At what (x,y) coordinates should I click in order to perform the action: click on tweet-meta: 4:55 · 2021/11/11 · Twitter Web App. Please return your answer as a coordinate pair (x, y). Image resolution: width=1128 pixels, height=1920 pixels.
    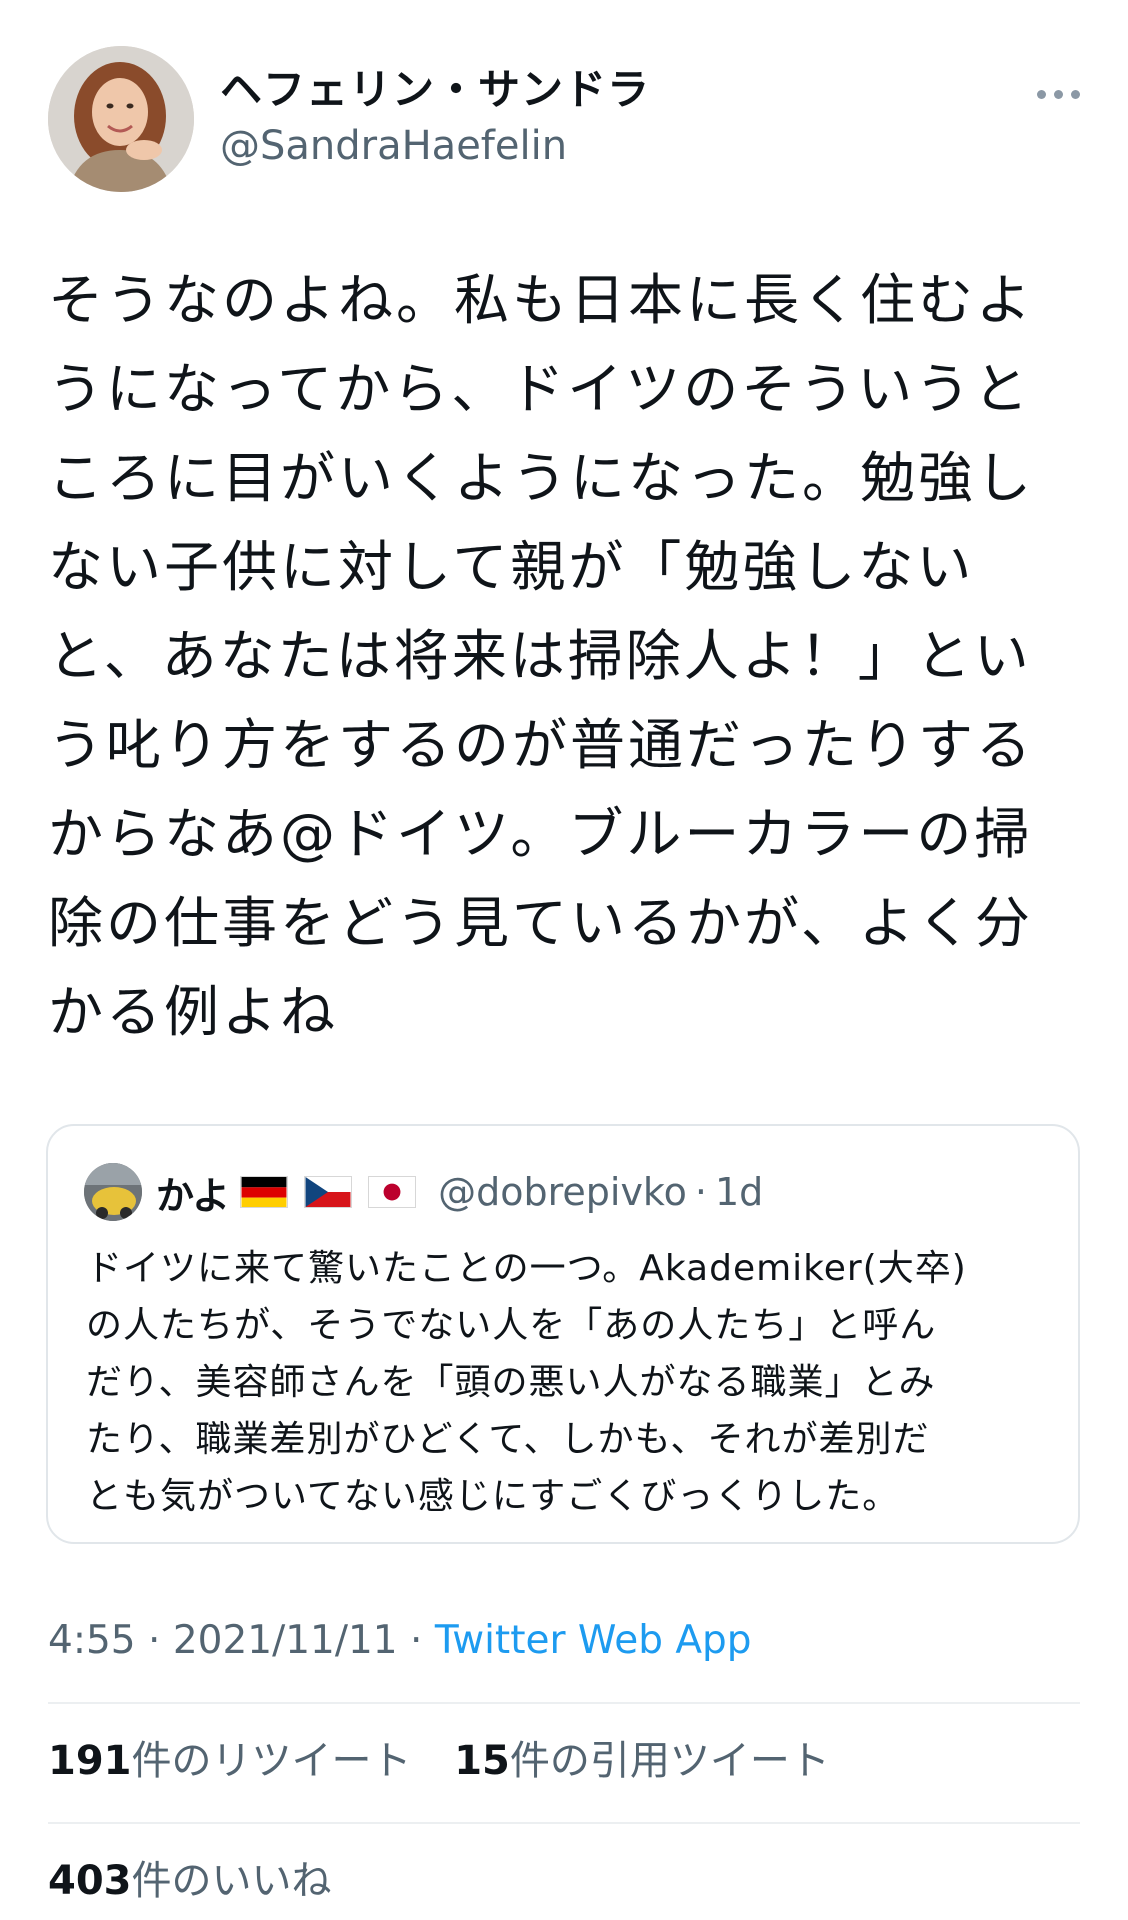
    Looking at the image, I should click on (400, 1641).